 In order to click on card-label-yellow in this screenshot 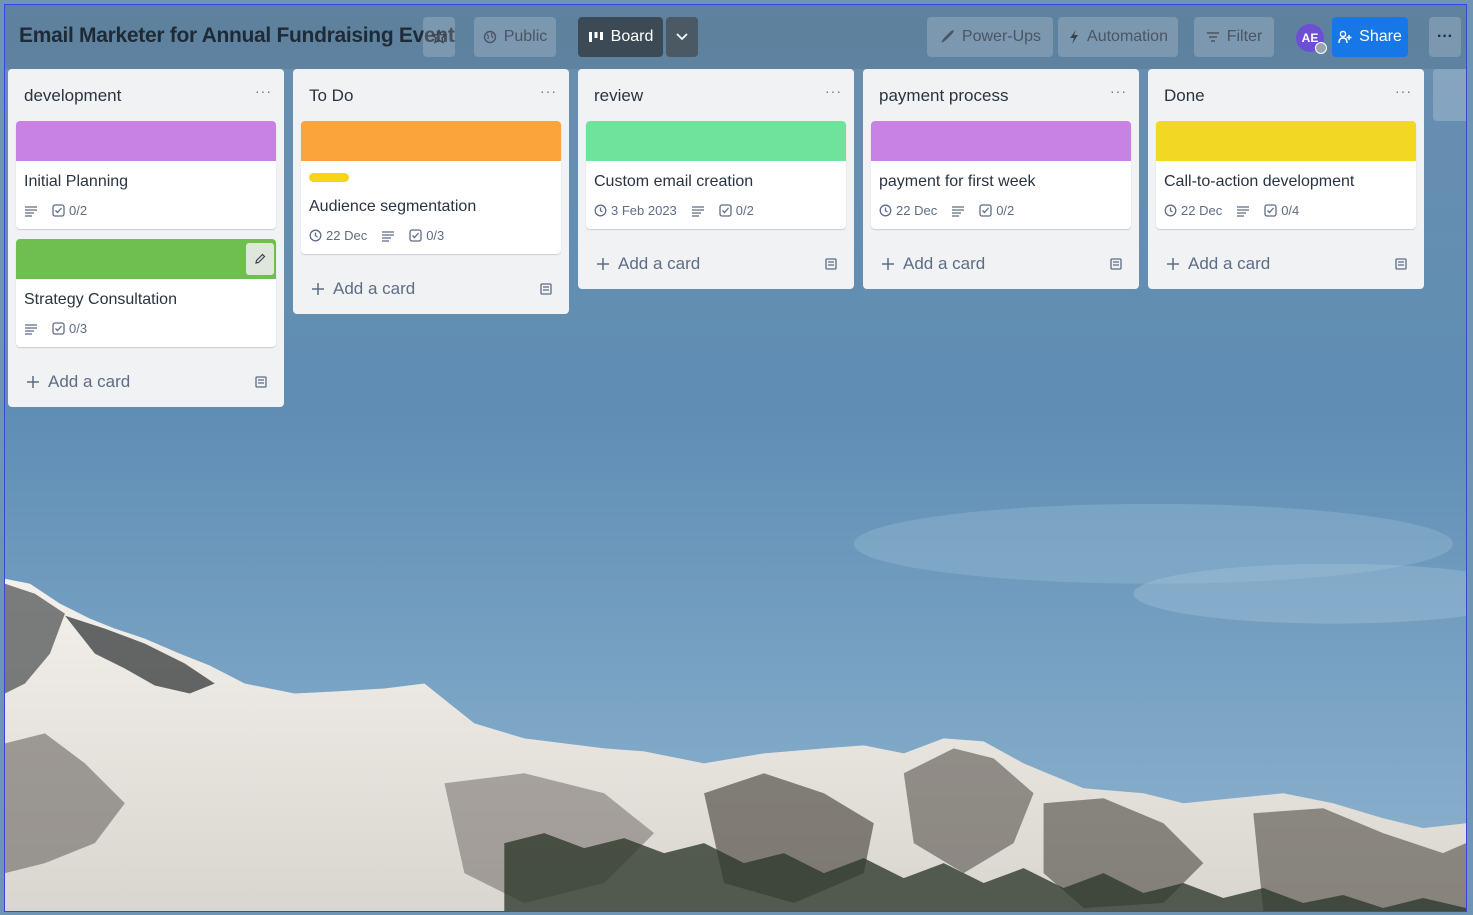, I will do `click(329, 177)`.